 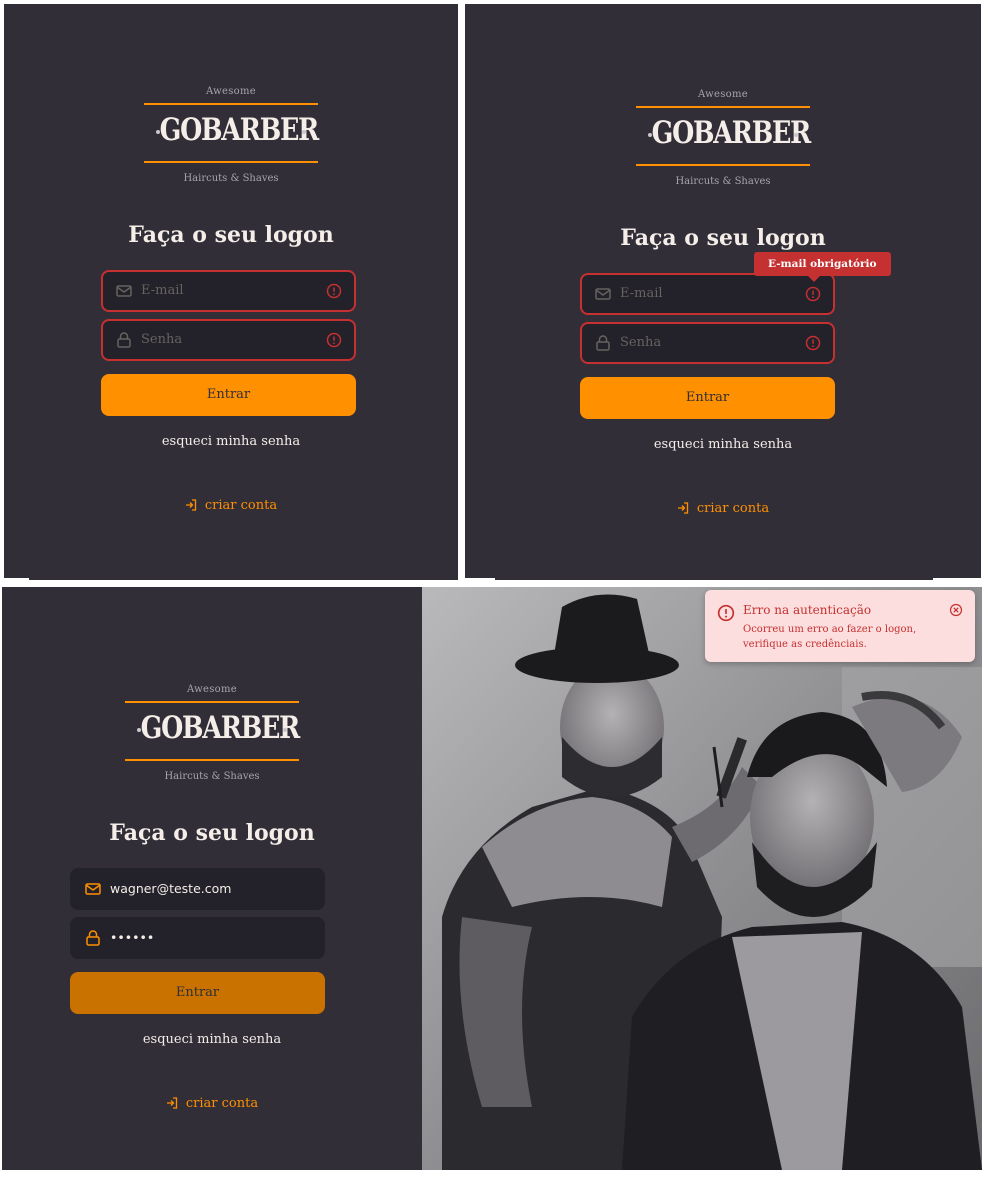 What do you see at coordinates (956, 610) in the screenshot?
I see `close-circle-icon` at bounding box center [956, 610].